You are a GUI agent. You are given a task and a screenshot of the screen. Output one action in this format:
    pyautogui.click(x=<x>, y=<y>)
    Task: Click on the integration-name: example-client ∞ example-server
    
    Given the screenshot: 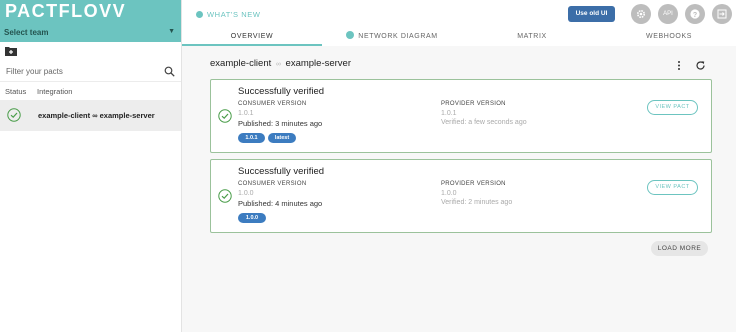 What is the action you would take?
    pyautogui.click(x=96, y=115)
    